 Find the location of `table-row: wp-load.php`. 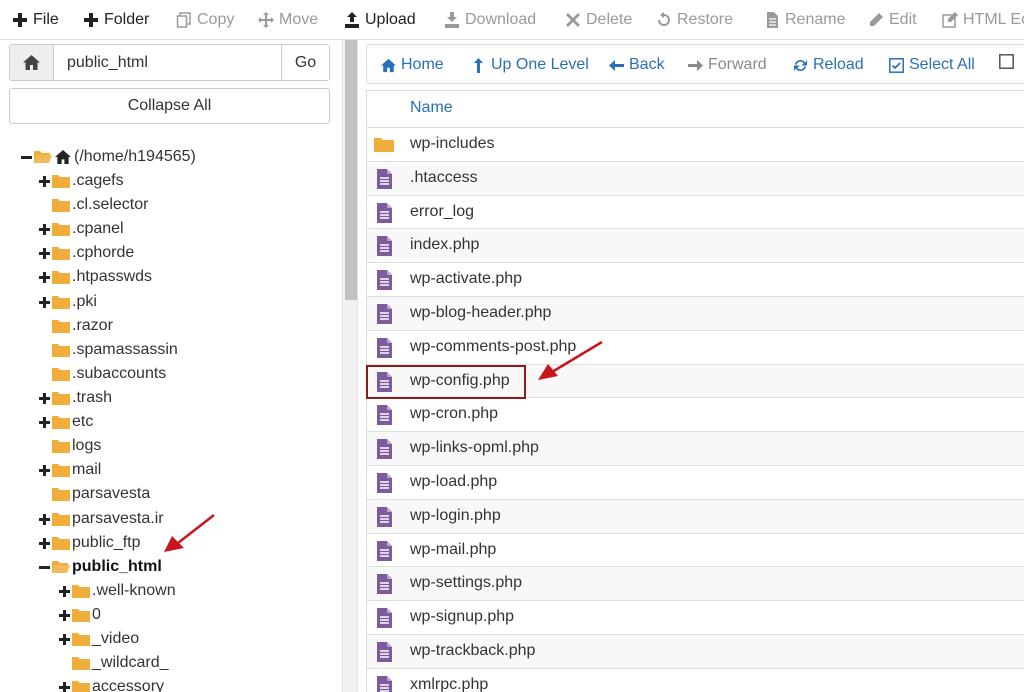

table-row: wp-load.php is located at coordinates (695, 483).